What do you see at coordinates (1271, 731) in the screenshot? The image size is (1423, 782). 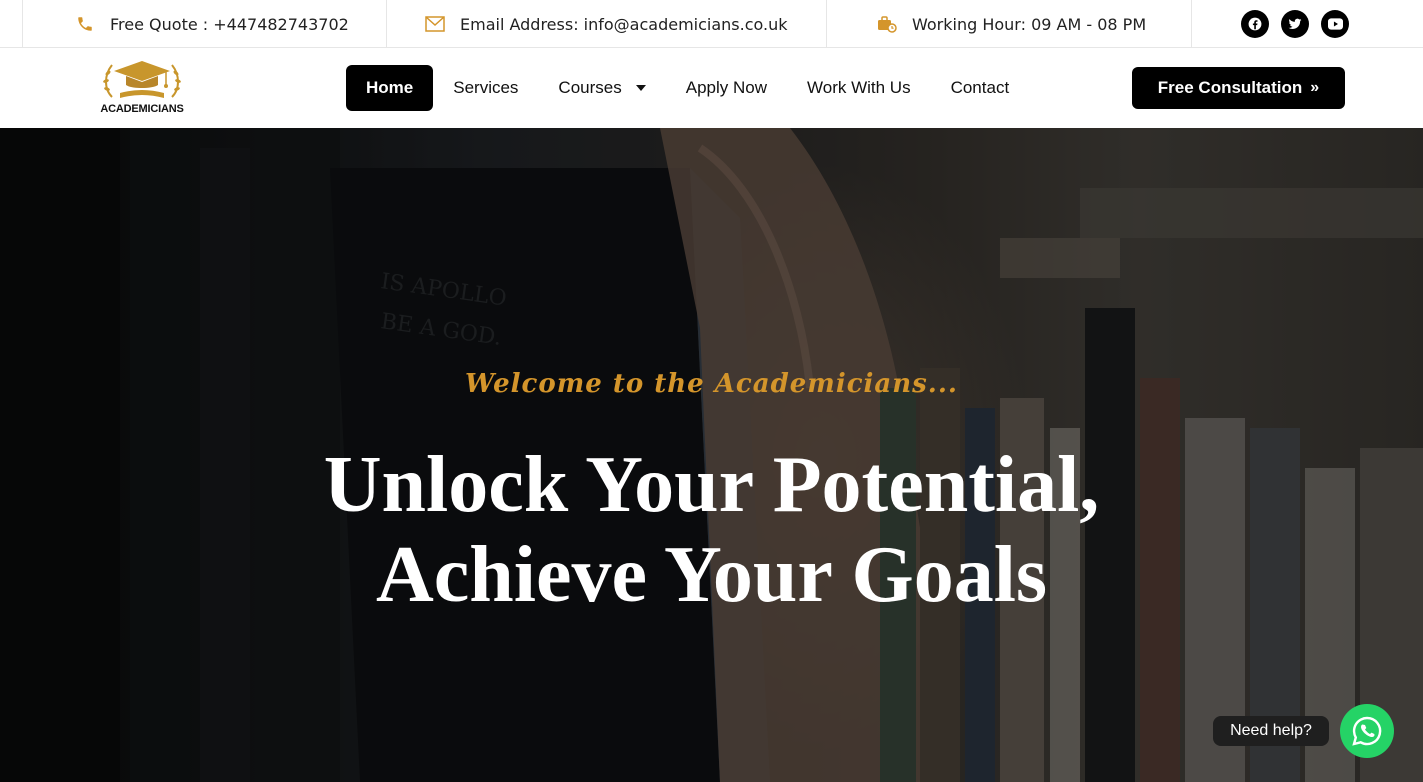 I see `need-help-label: Need help?` at bounding box center [1271, 731].